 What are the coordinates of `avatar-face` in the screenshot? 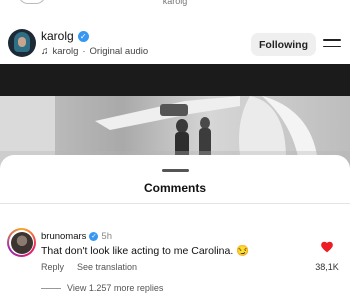 It's located at (22, 42).